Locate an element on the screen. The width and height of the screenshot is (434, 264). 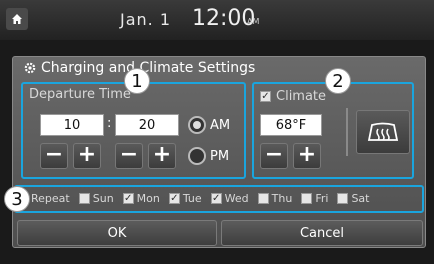
day-label: Mon is located at coordinates (148, 198).